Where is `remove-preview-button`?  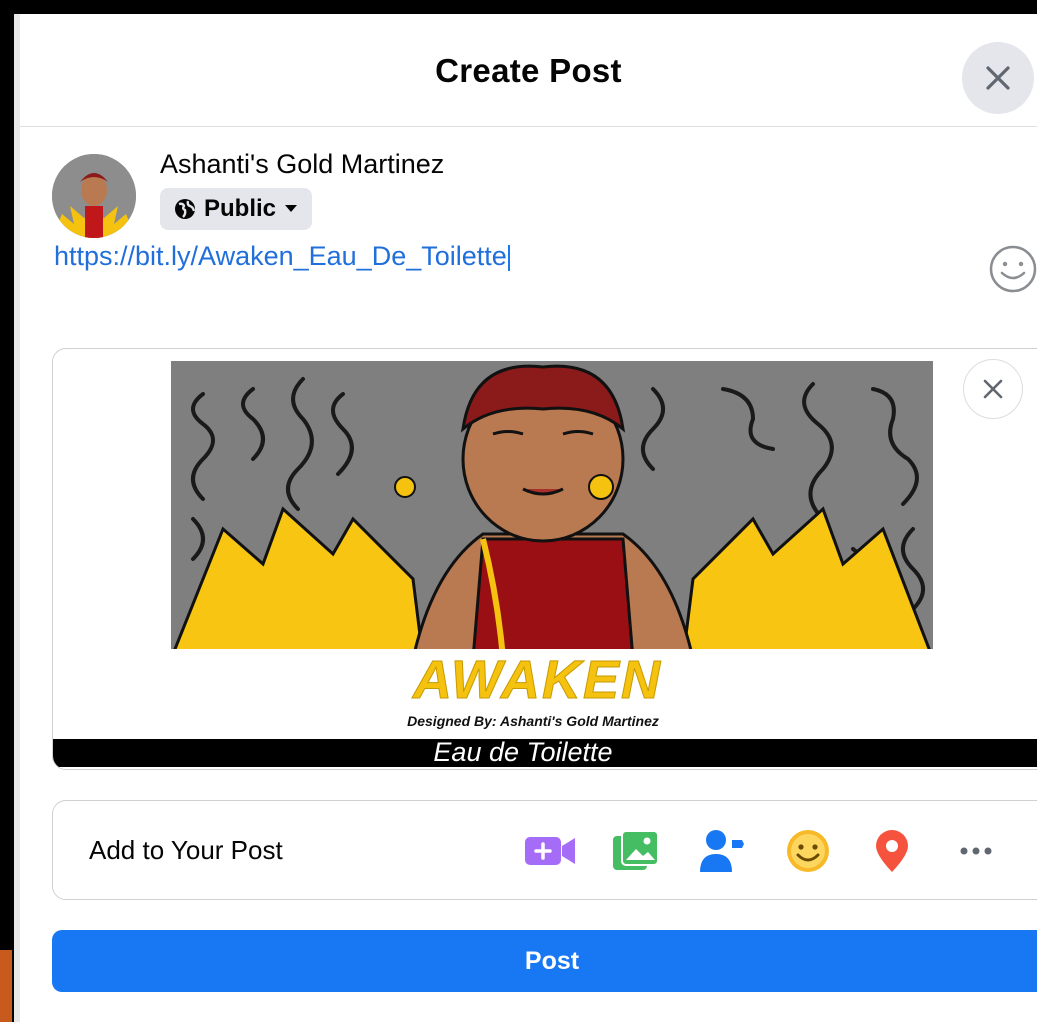
remove-preview-button is located at coordinates (993, 389).